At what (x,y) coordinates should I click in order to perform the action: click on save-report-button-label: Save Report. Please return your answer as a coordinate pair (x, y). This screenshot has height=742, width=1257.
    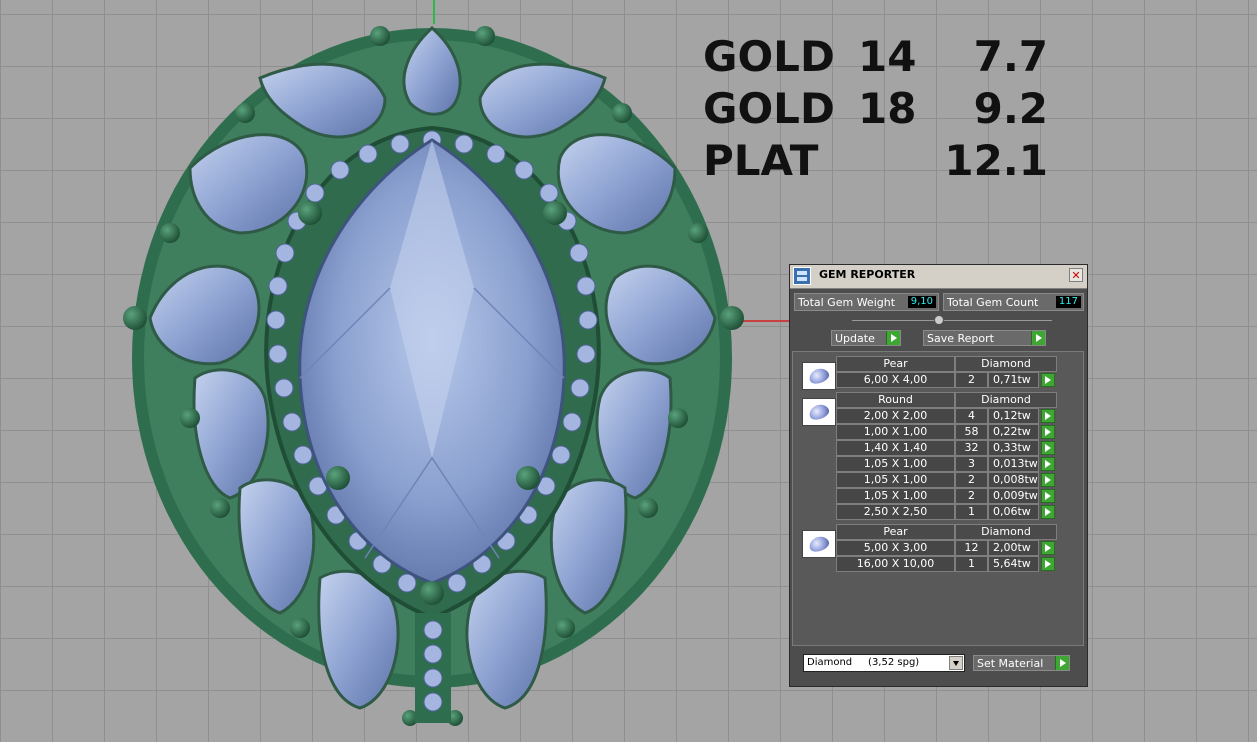
    Looking at the image, I should click on (960, 338).